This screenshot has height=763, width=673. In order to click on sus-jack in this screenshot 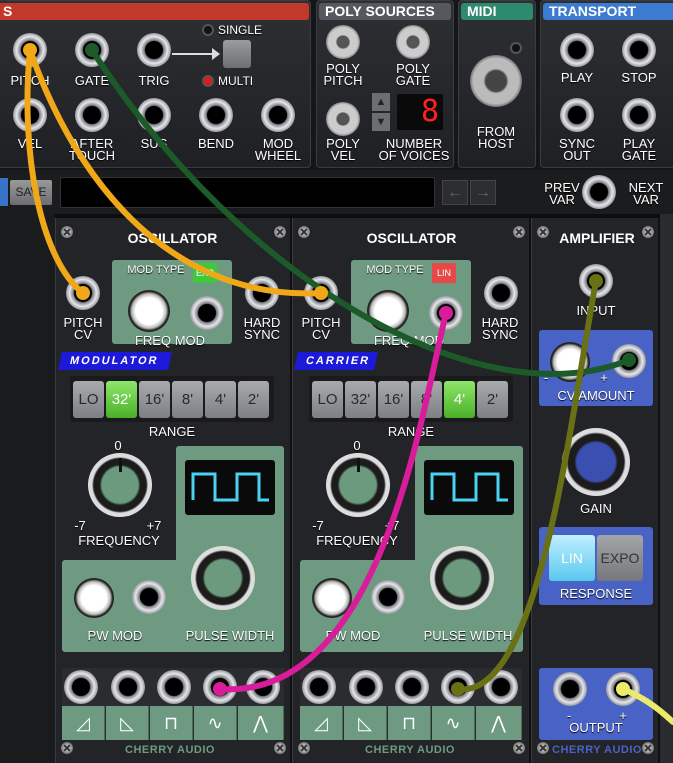, I will do `click(154, 115)`.